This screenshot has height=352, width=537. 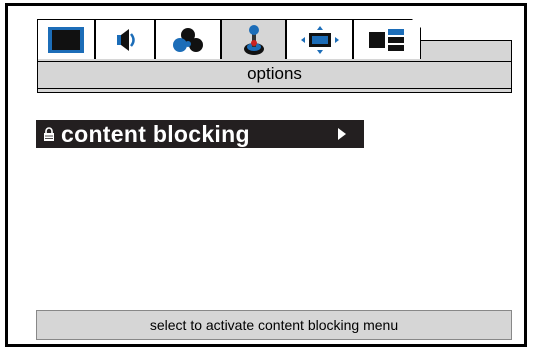 I want to click on arrow-right-icon, so click(x=342, y=134).